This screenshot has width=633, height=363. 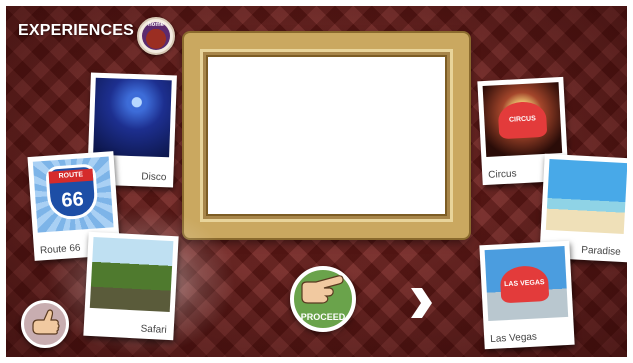 I want to click on experience-label: Circus, so click(x=502, y=174).